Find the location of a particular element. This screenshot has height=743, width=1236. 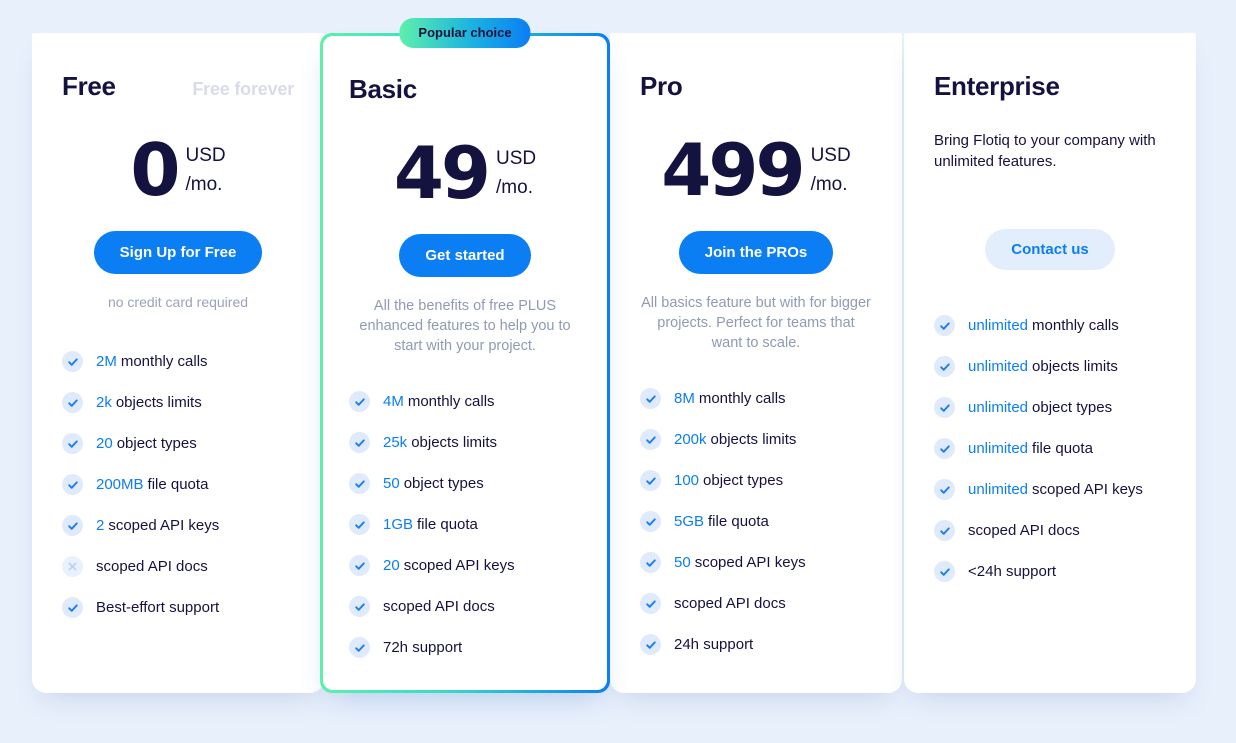

feature-item: 2k objects limits is located at coordinates (178, 402).